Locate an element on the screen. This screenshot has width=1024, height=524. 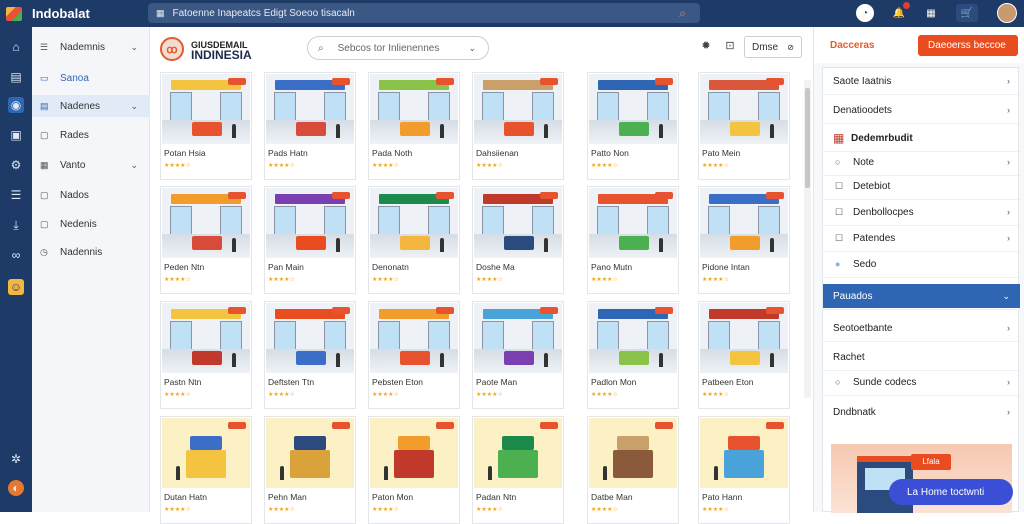
chart-icon: ▤ is located at coordinates (16, 77).